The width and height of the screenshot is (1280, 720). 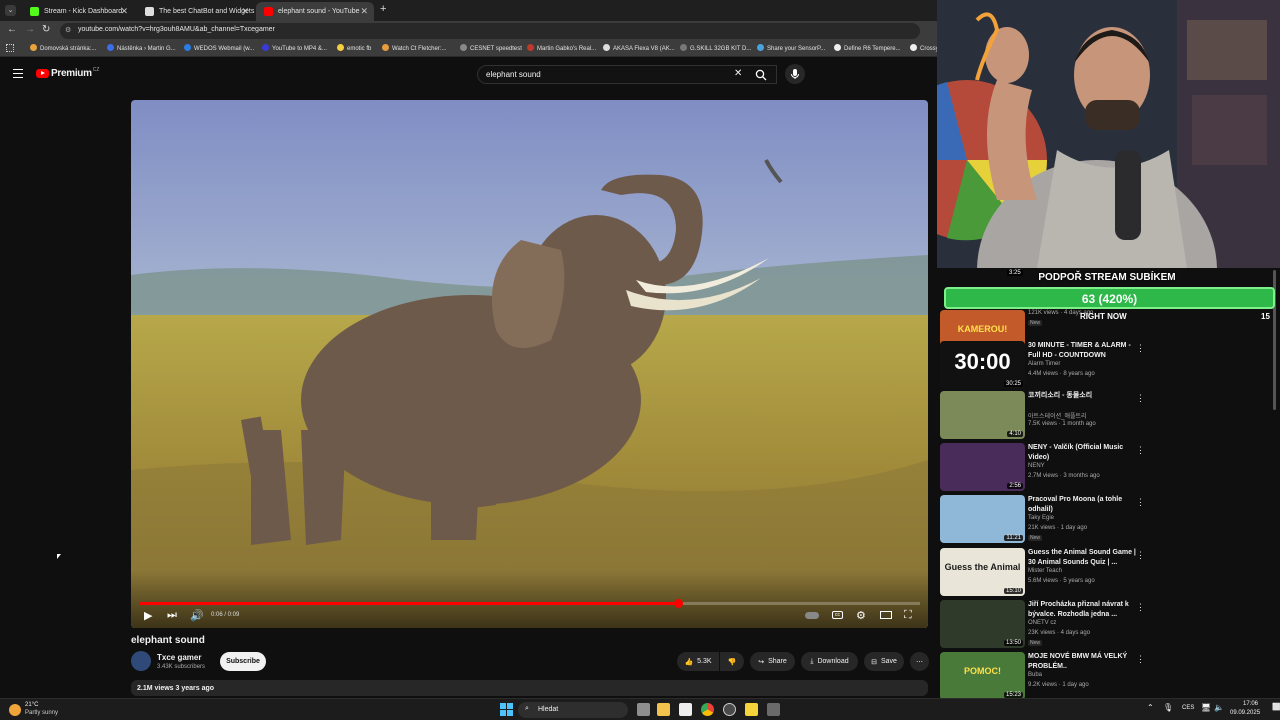 What do you see at coordinates (729, 709) in the screenshot?
I see `app-icon` at bounding box center [729, 709].